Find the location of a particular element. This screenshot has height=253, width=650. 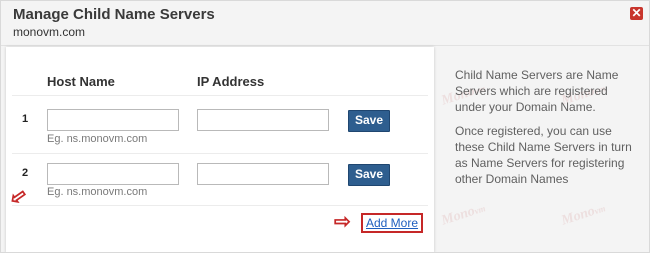

host-name-header: Host Name is located at coordinates (81, 81).